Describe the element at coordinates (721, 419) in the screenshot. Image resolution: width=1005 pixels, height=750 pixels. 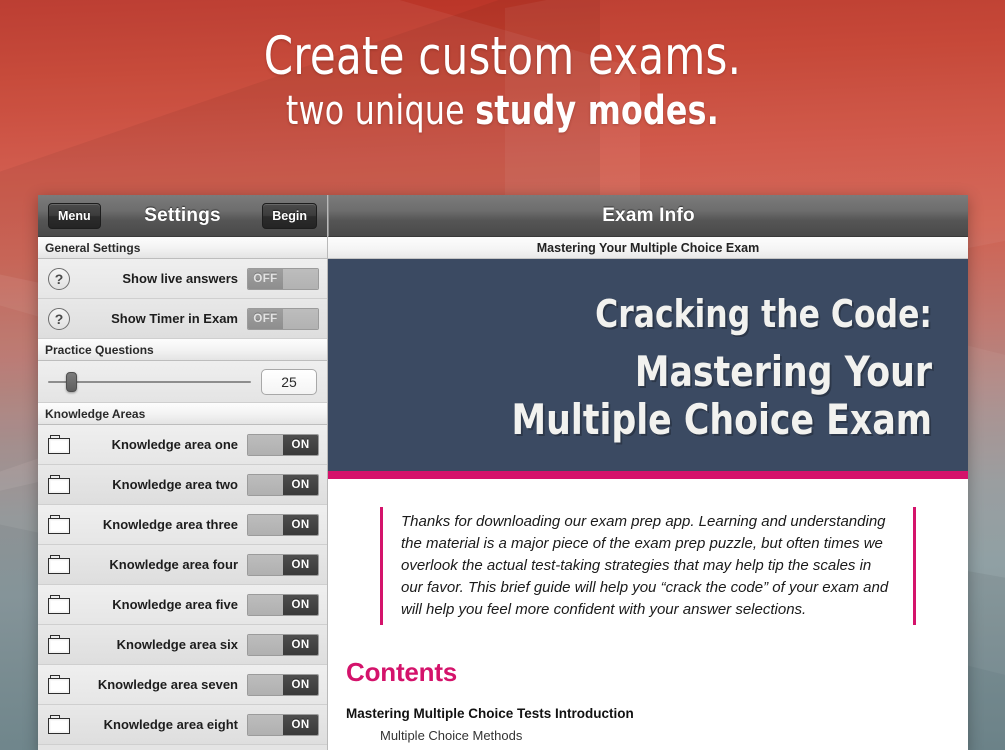
I see `hero-line3: Multiple Choice Exam` at that location.